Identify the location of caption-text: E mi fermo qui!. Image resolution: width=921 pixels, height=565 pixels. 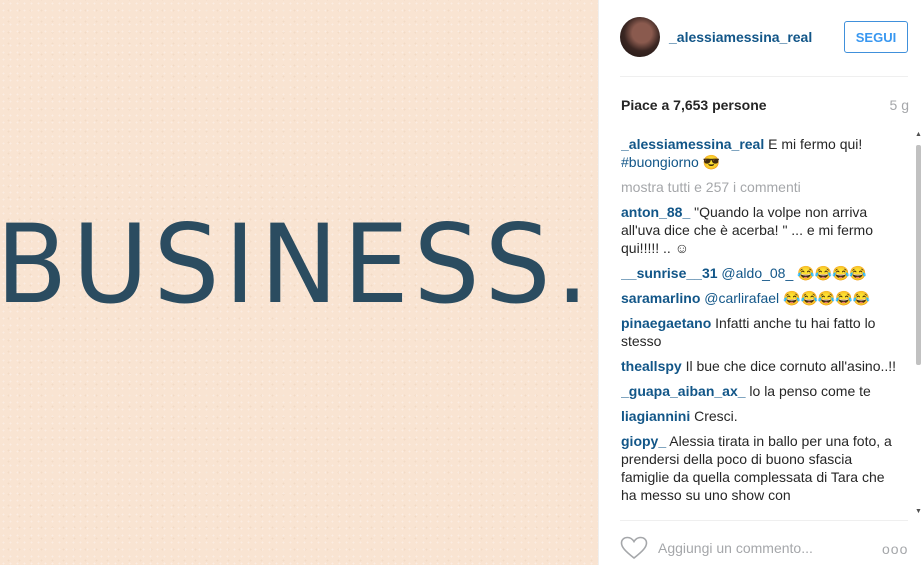
(813, 144).